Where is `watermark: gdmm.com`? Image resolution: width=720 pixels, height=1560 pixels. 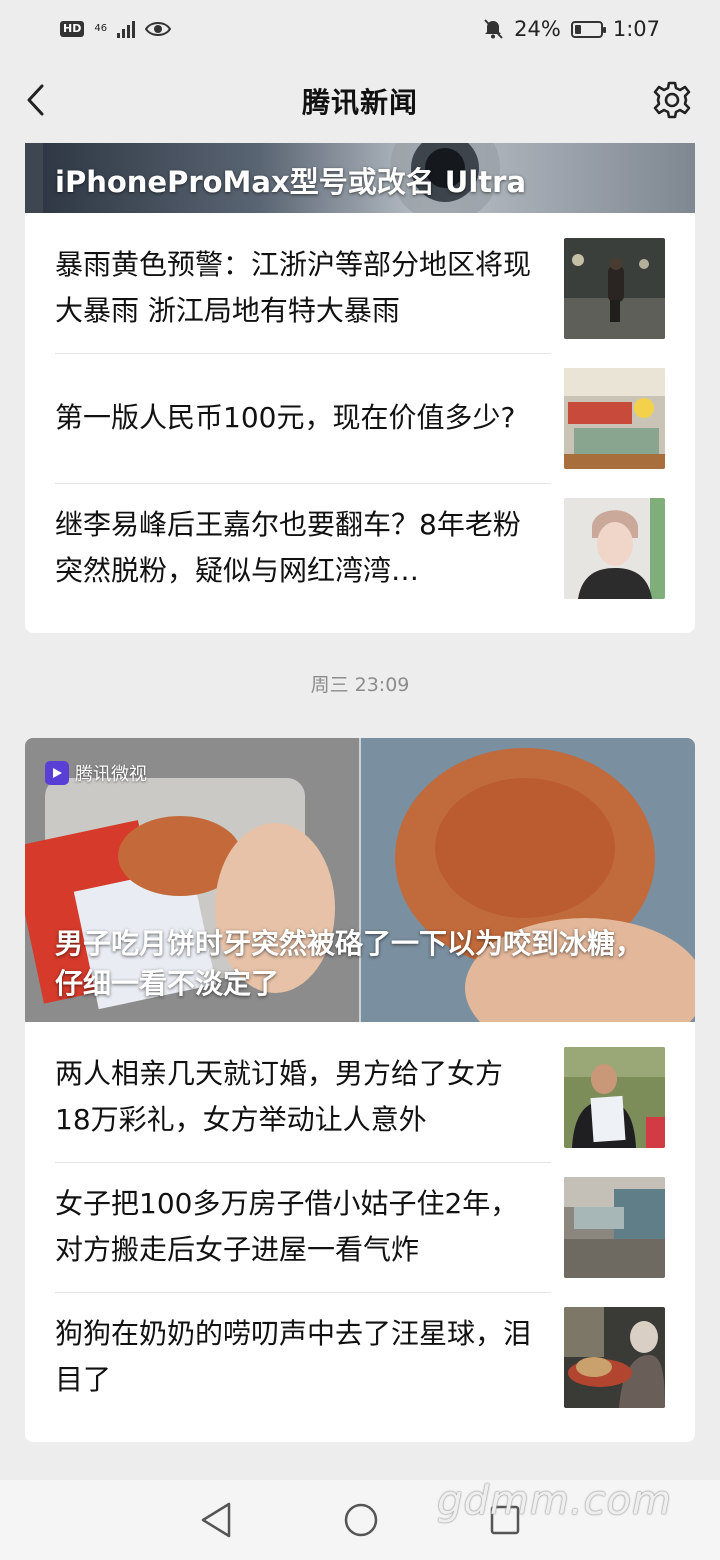
watermark: gdmm.com is located at coordinates (554, 1501).